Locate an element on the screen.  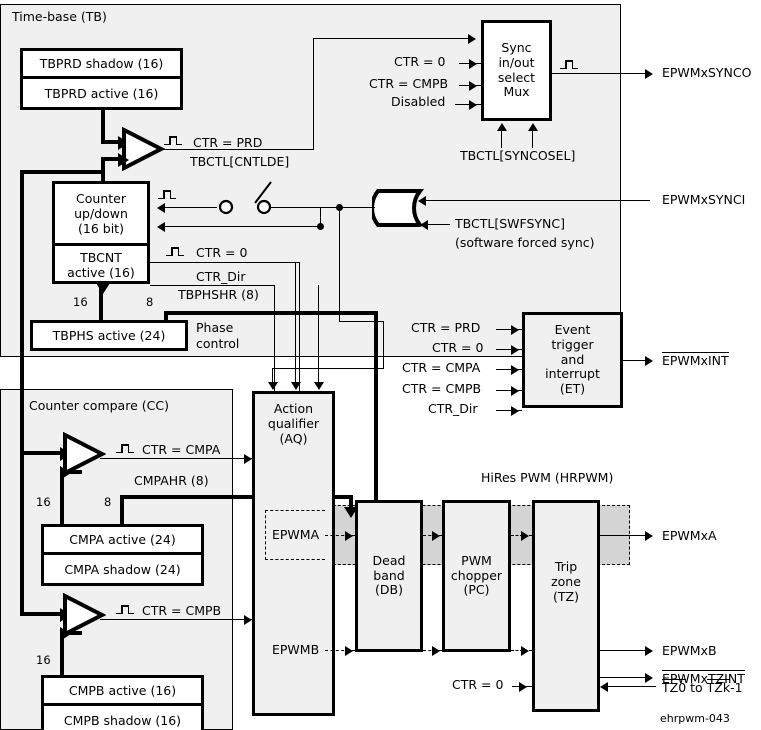
label-phase-control-1: Phase is located at coordinates (215, 327).